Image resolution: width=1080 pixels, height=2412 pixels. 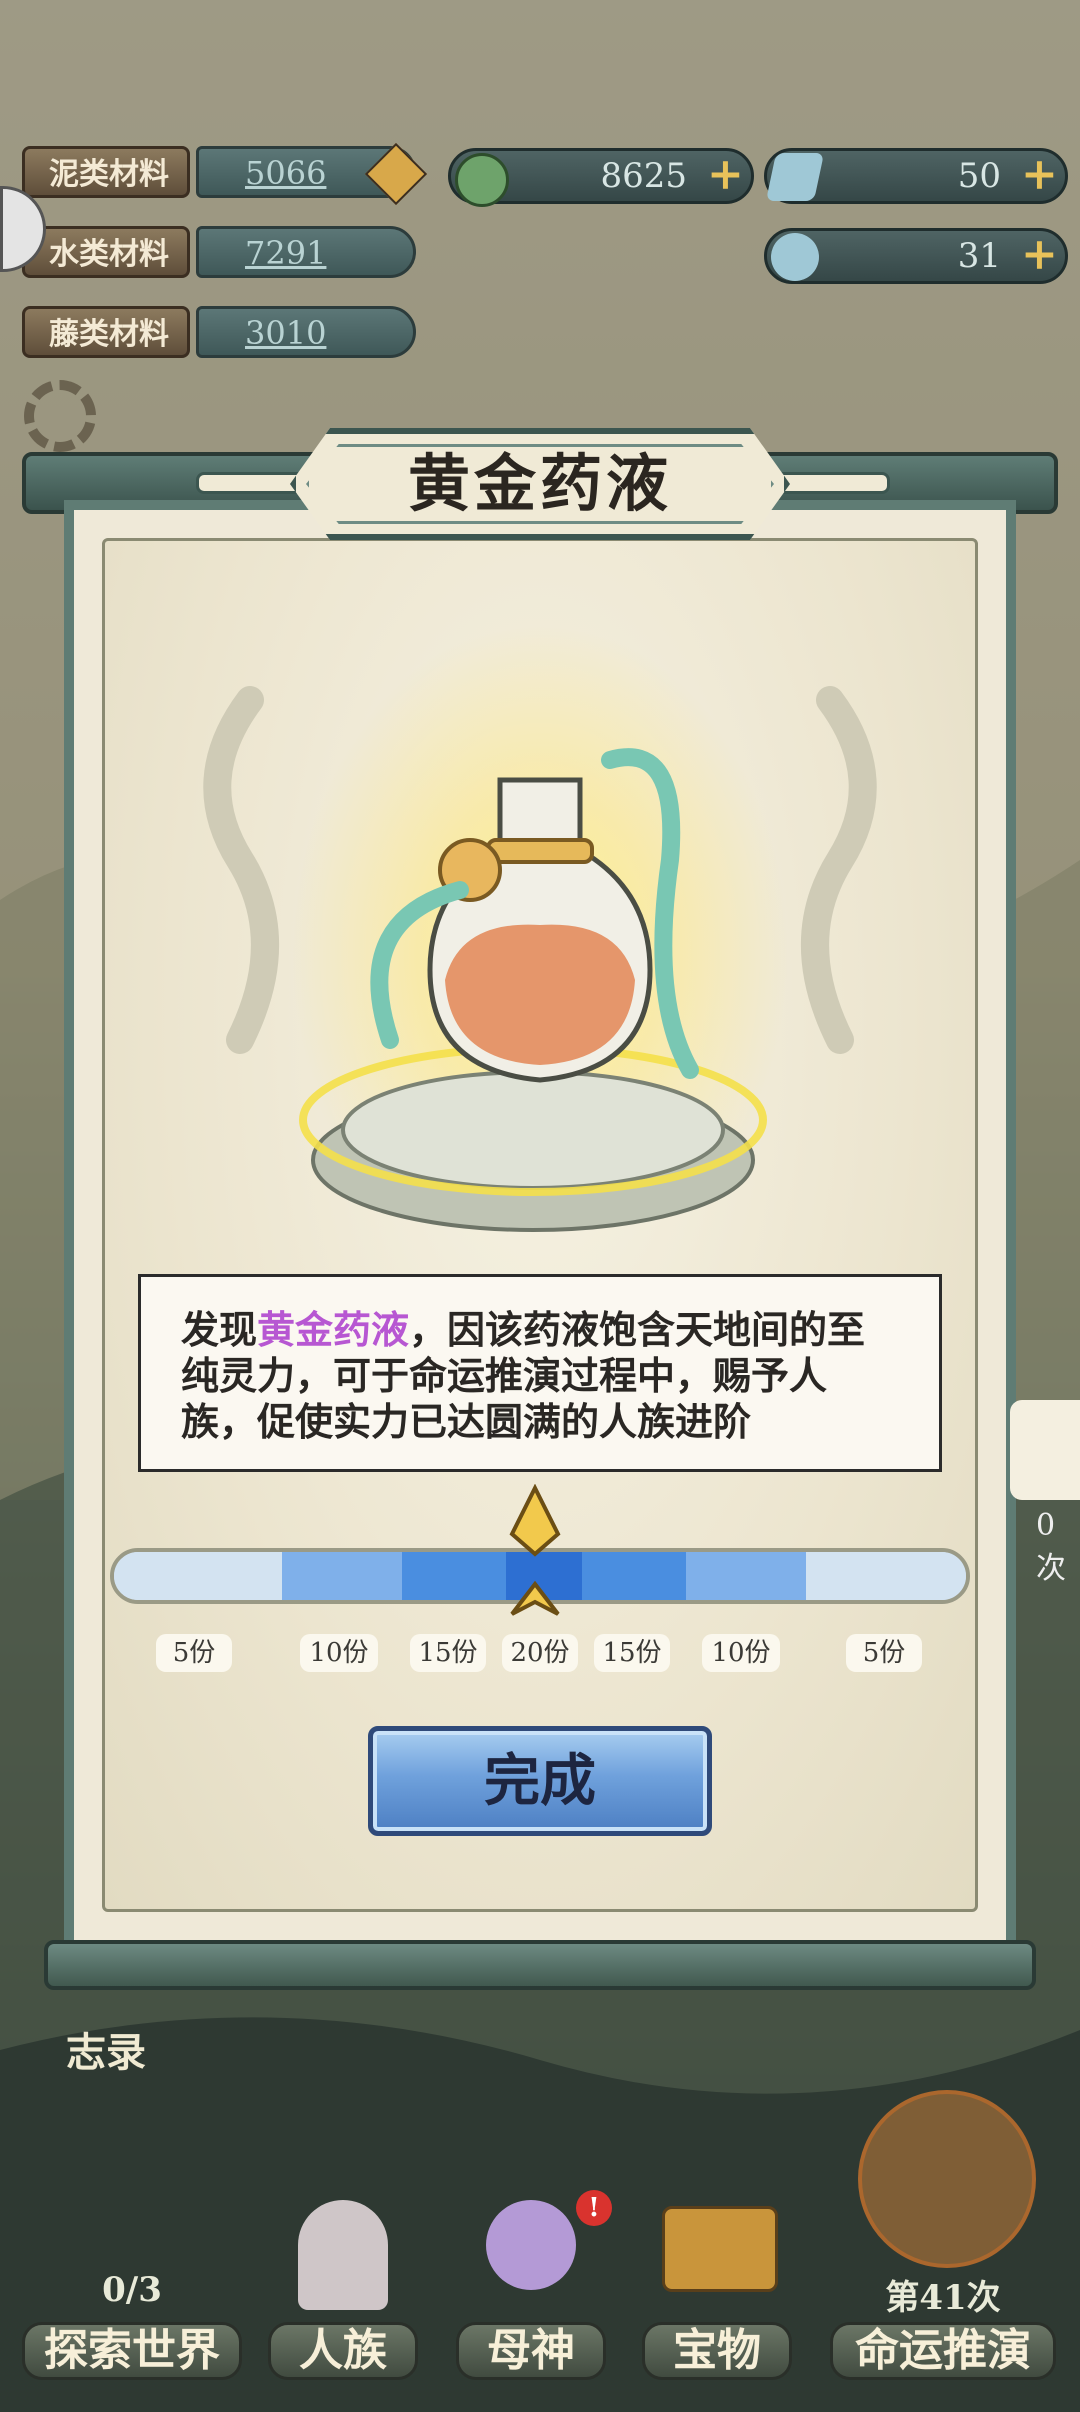 I want to click on nav-explore-world: 0/3 探索世界, so click(x=132, y=2325).